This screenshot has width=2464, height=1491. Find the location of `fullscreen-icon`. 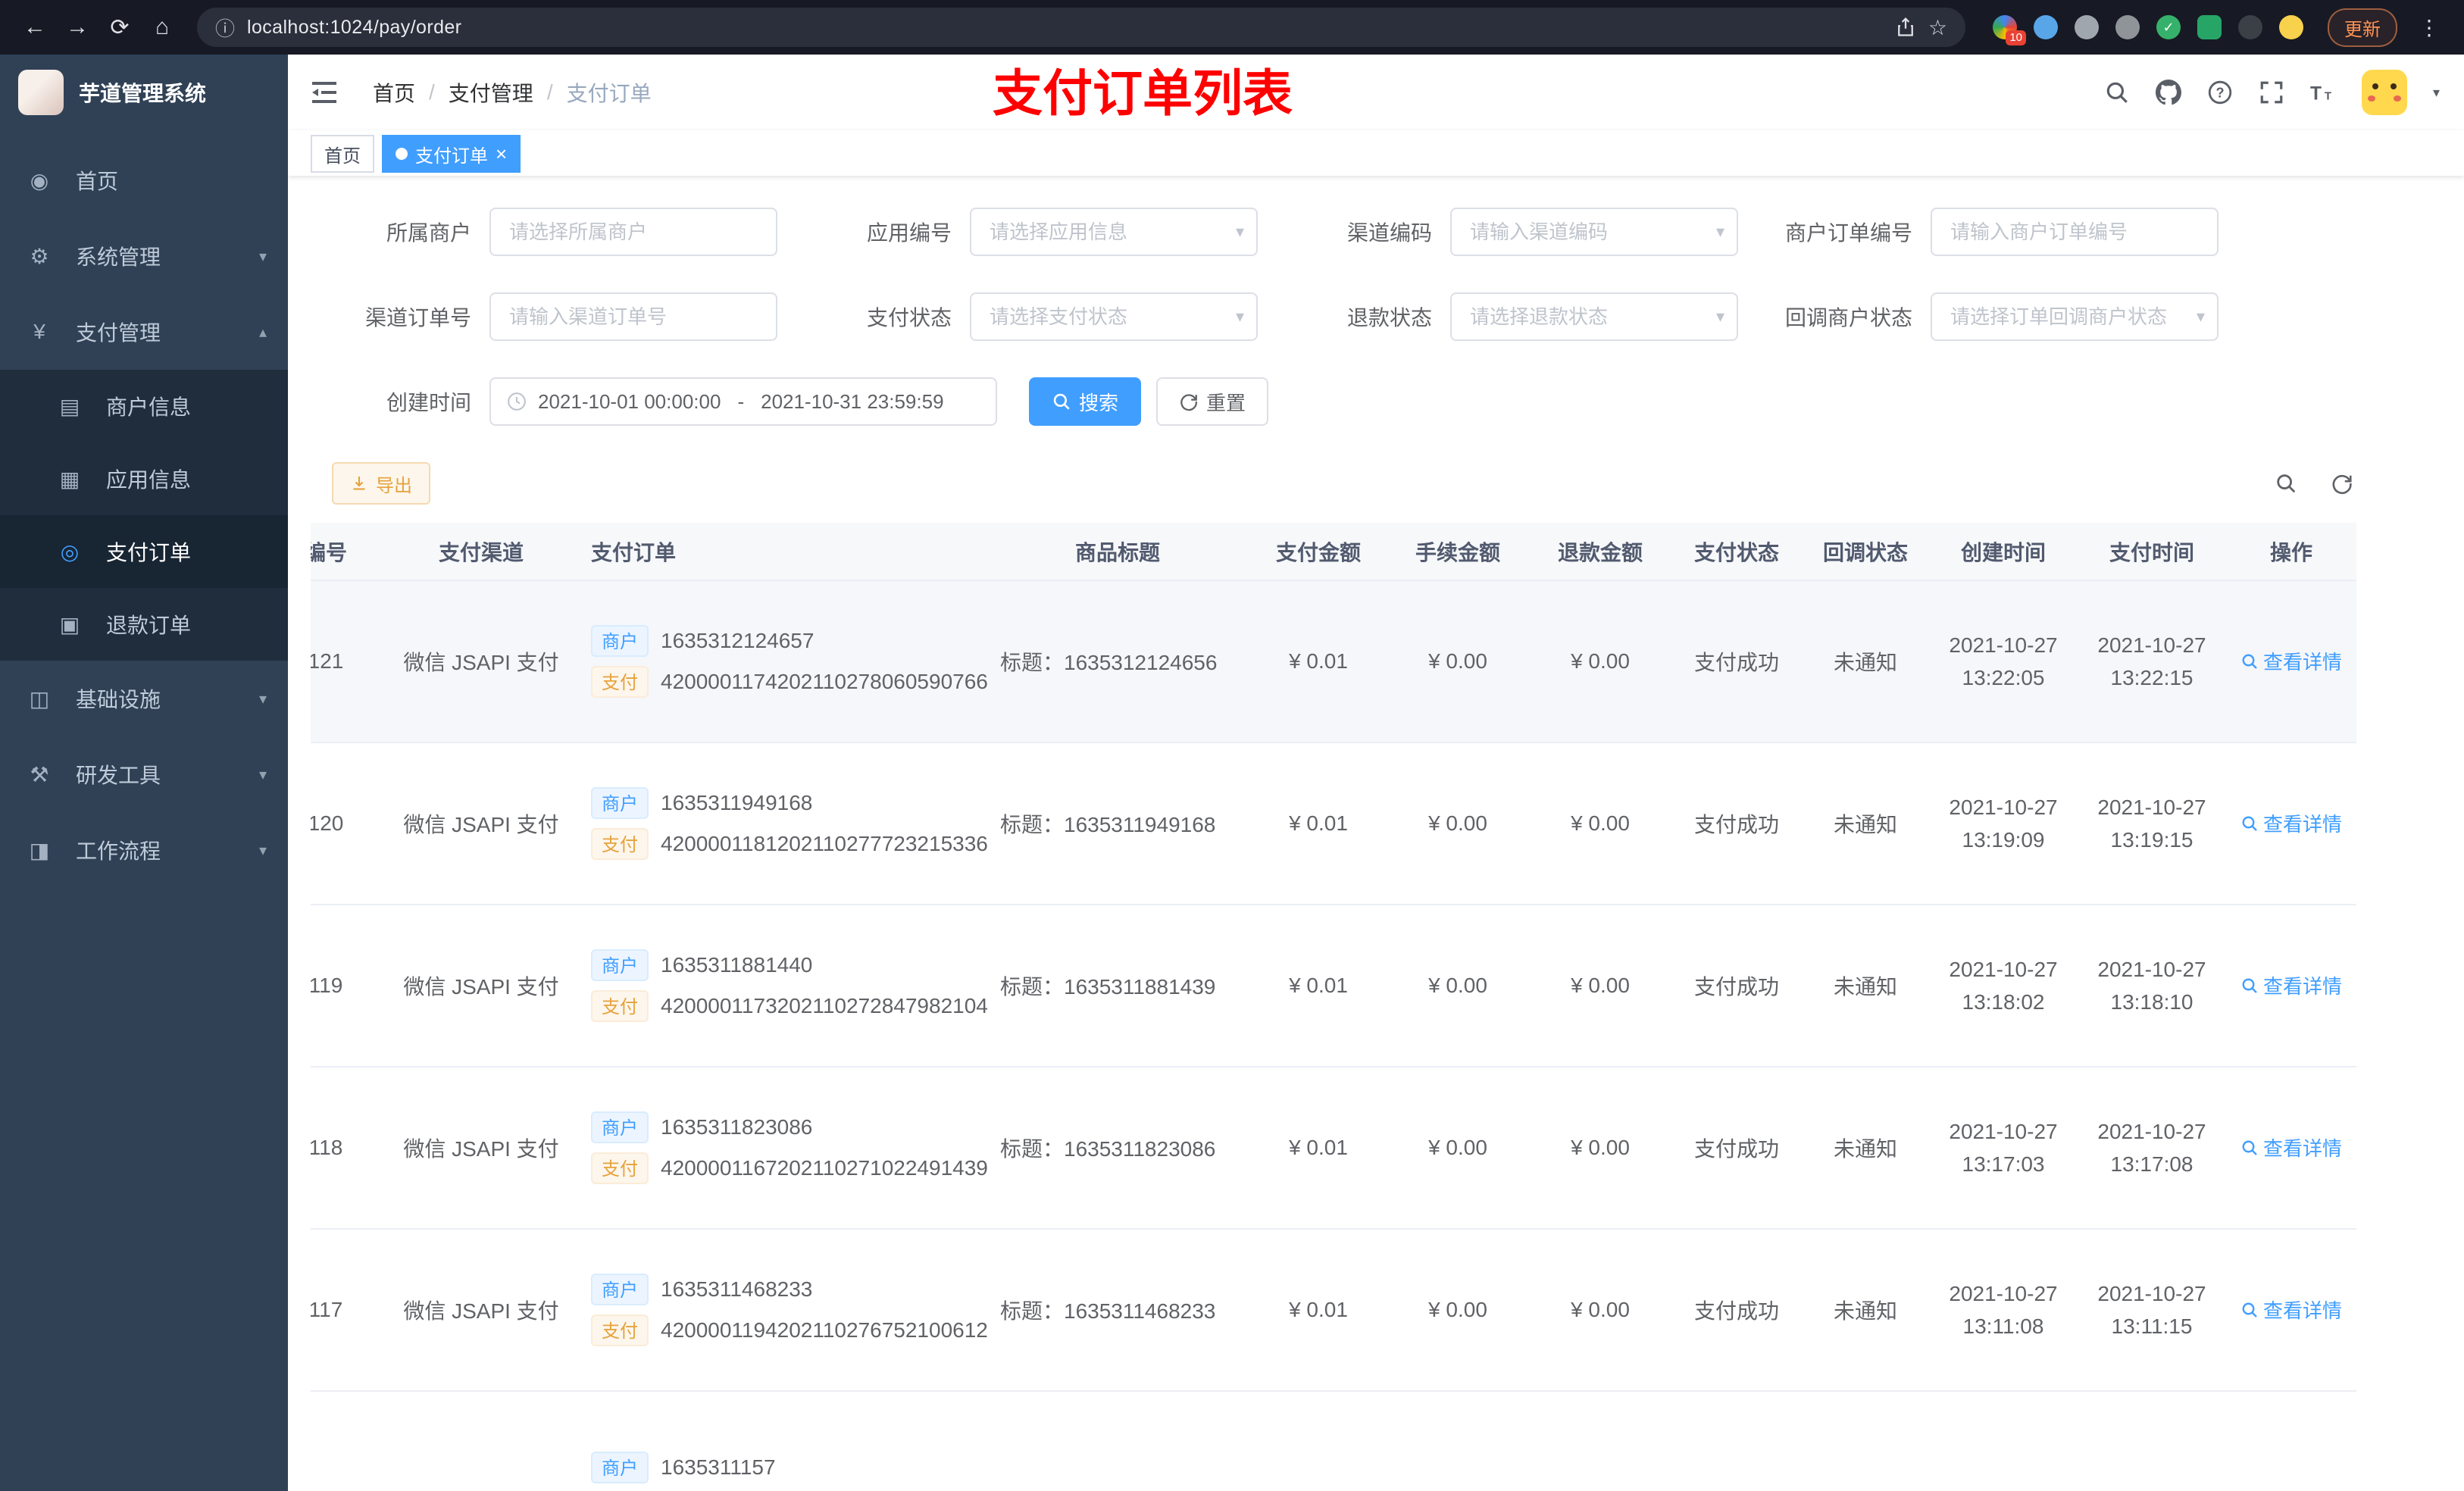

fullscreen-icon is located at coordinates (2271, 92).